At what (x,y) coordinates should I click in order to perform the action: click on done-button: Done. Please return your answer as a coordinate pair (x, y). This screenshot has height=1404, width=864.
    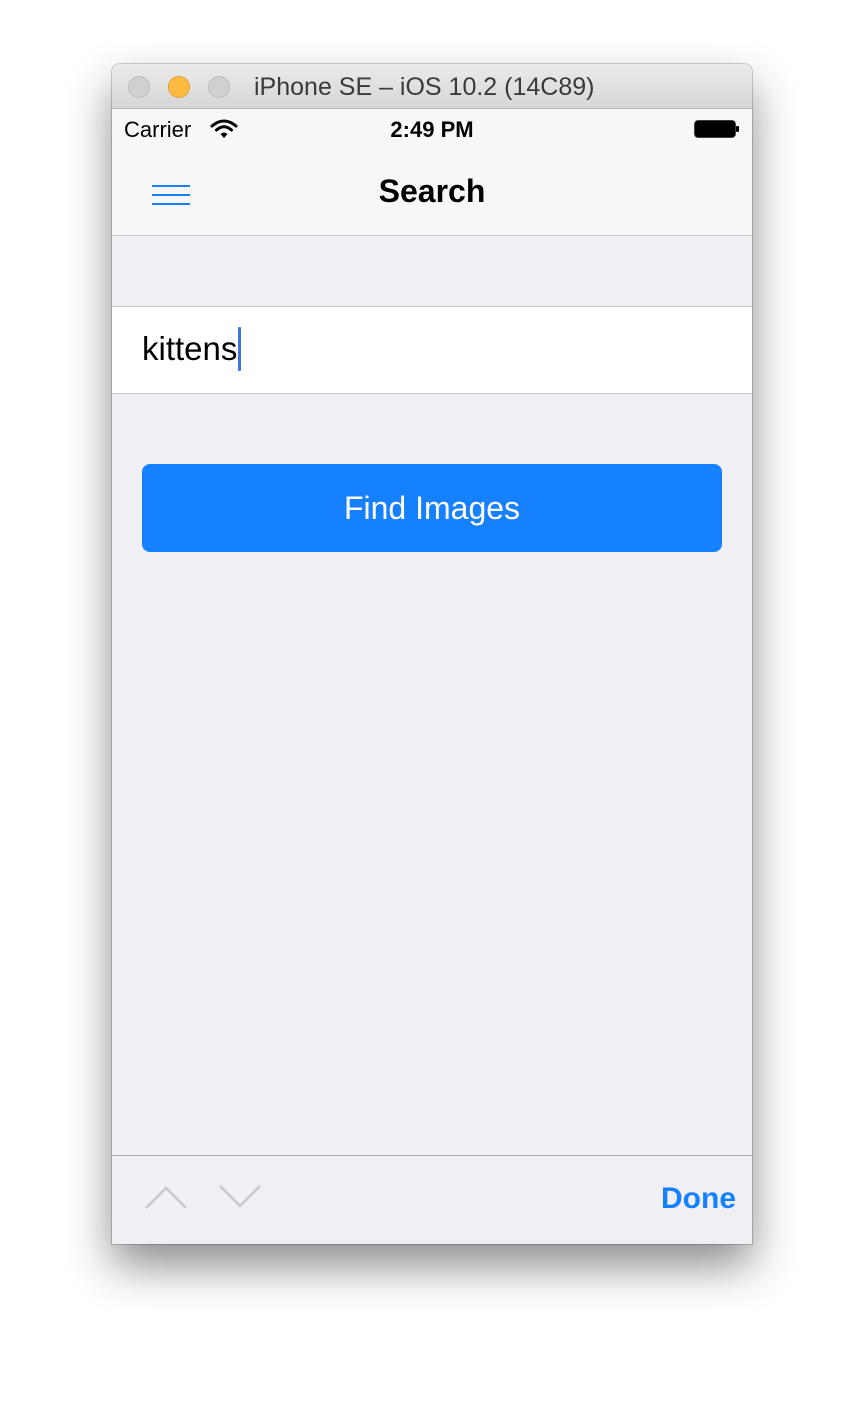
    Looking at the image, I should click on (698, 1199).